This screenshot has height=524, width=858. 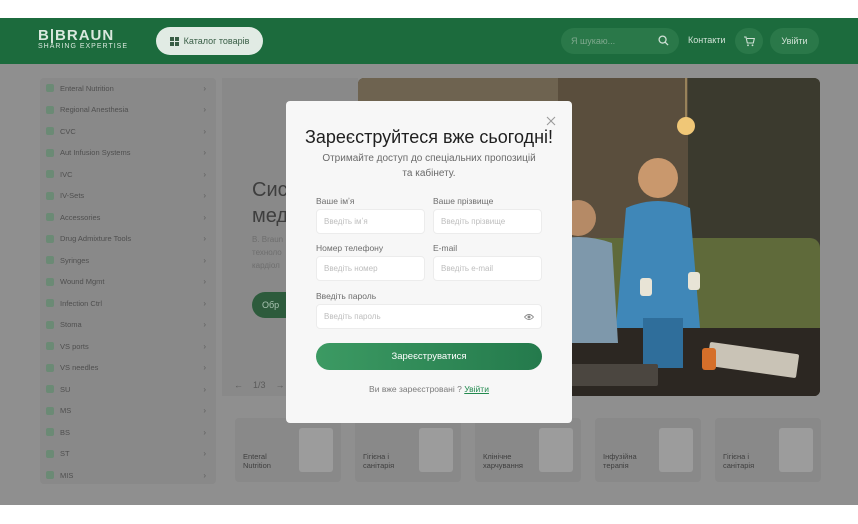 I want to click on register-button: Зареєструватися, so click(x=429, y=356).